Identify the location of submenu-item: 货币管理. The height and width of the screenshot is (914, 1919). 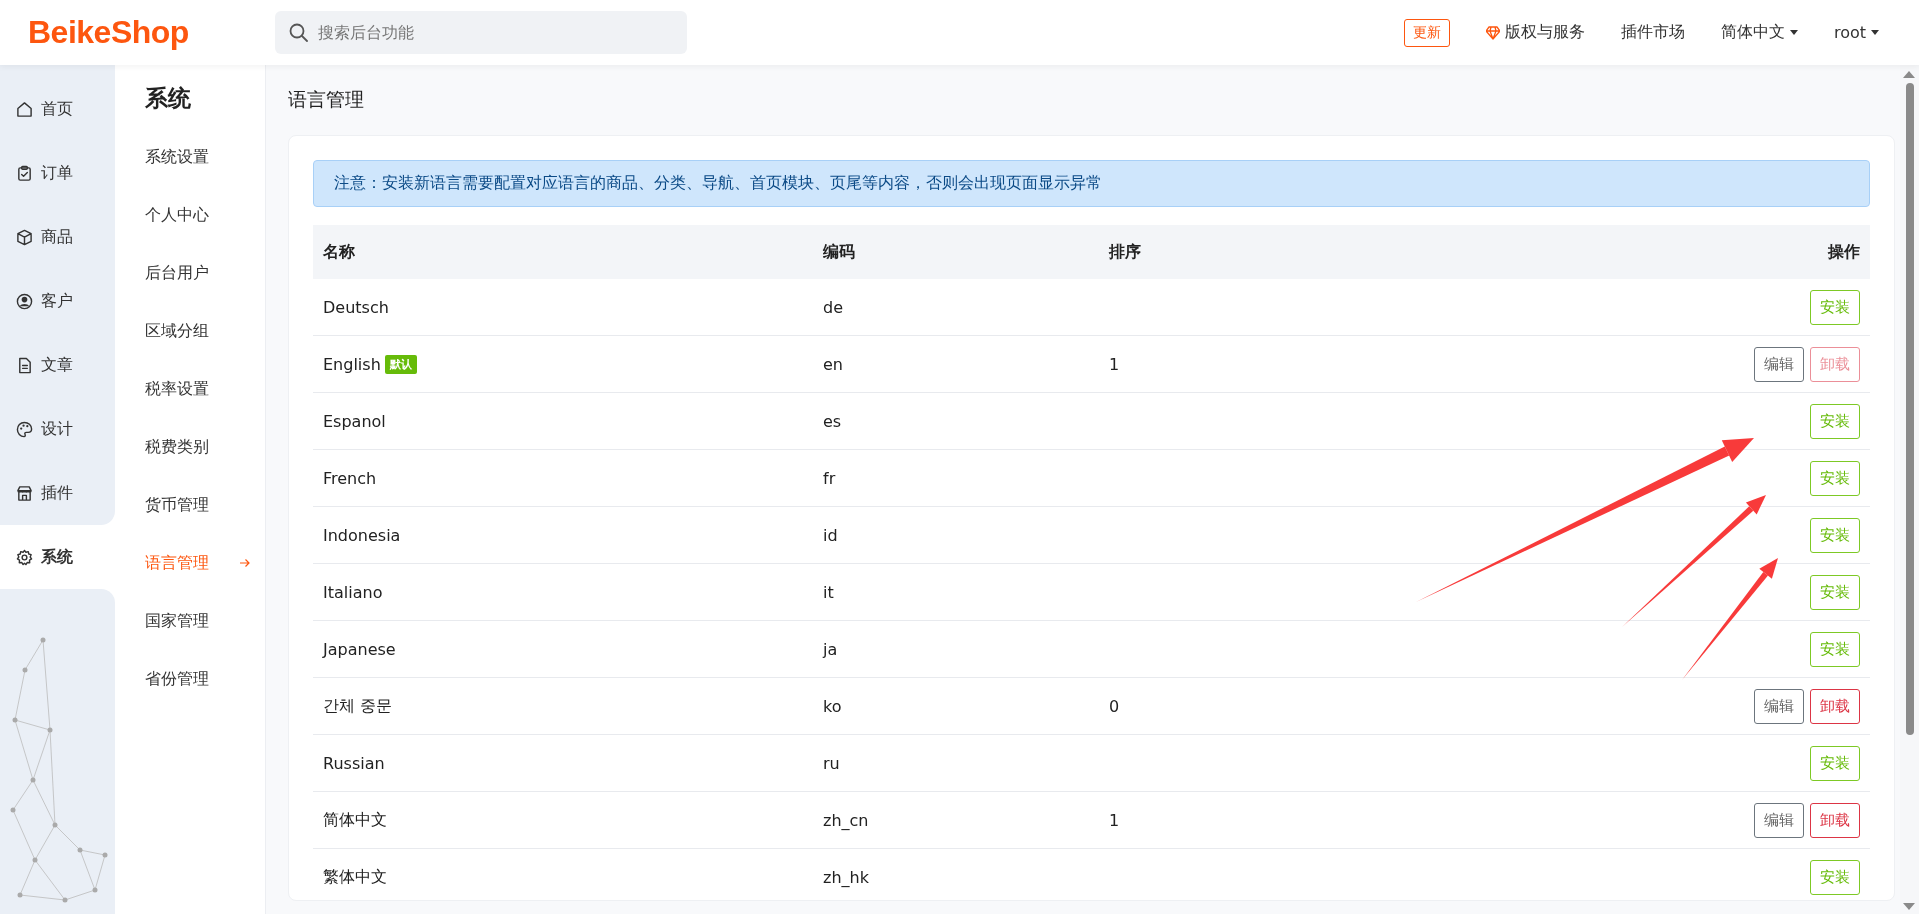
(190, 505).